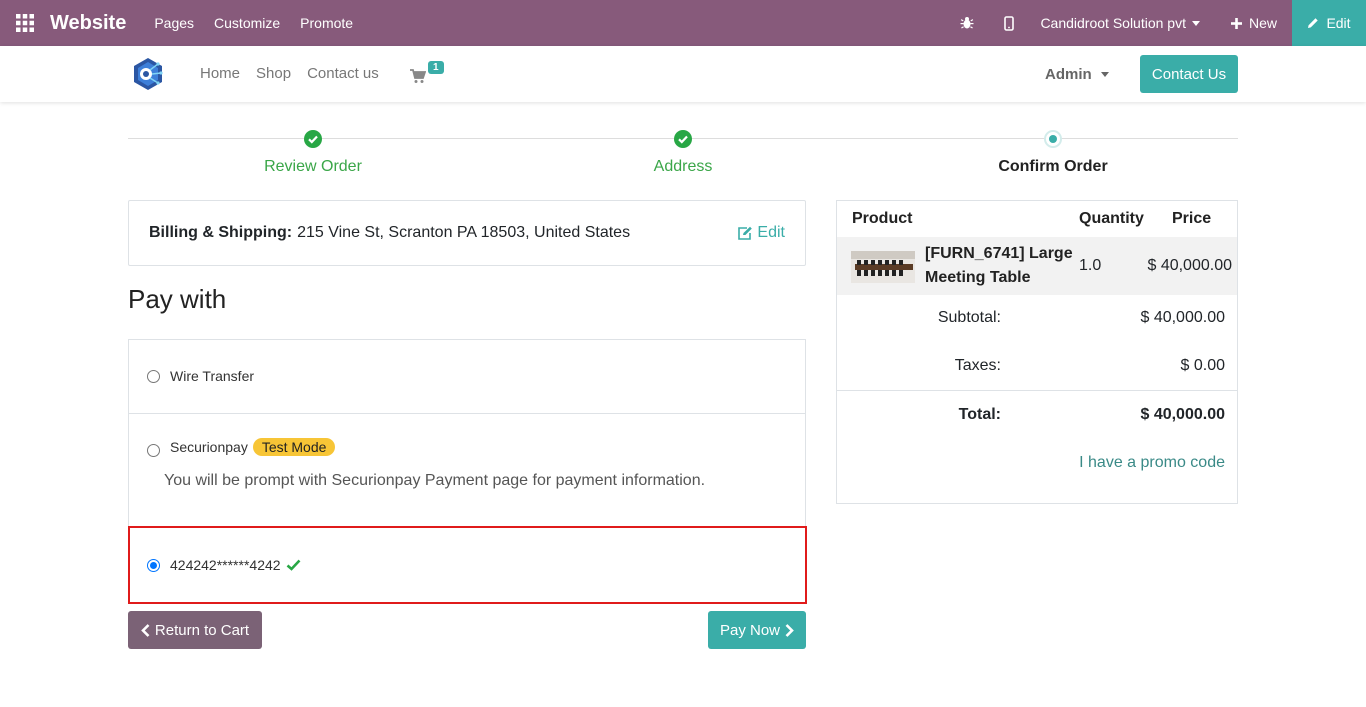 The height and width of the screenshot is (707, 1366). I want to click on step-address-check-icon, so click(683, 139).